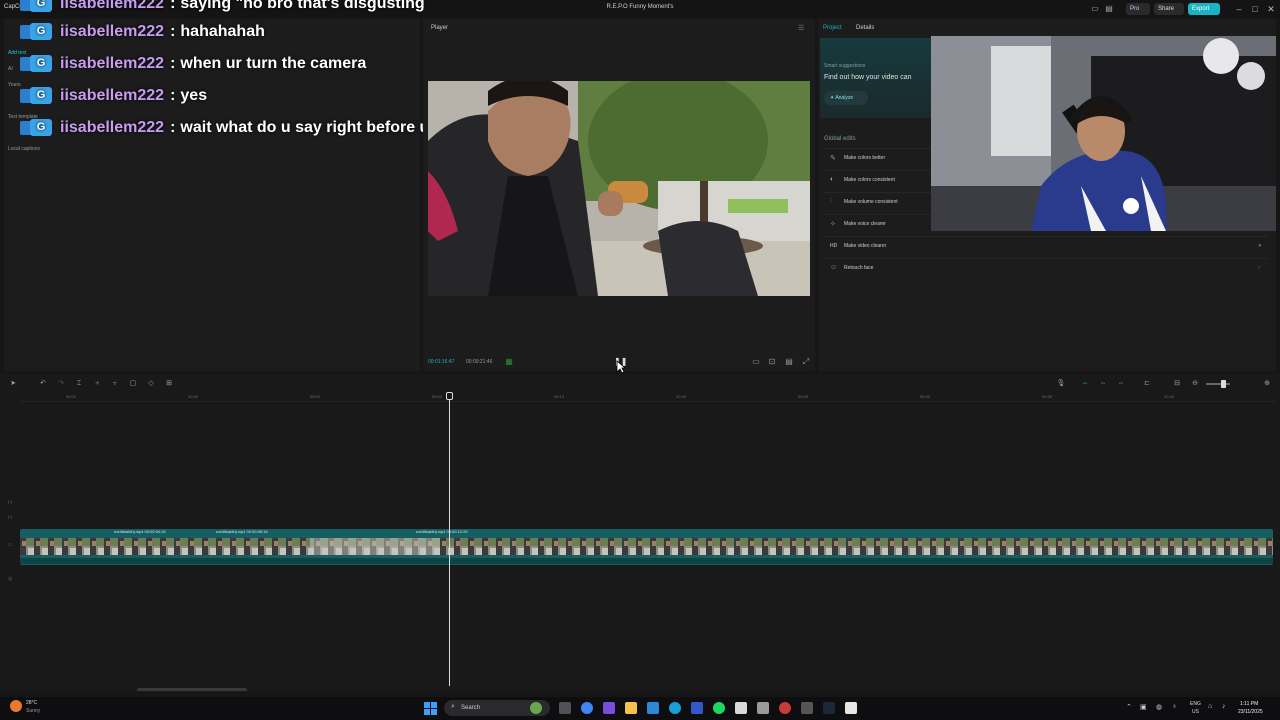  Describe the element at coordinates (719, 708) in the screenshot. I see `spotify-icon` at that location.